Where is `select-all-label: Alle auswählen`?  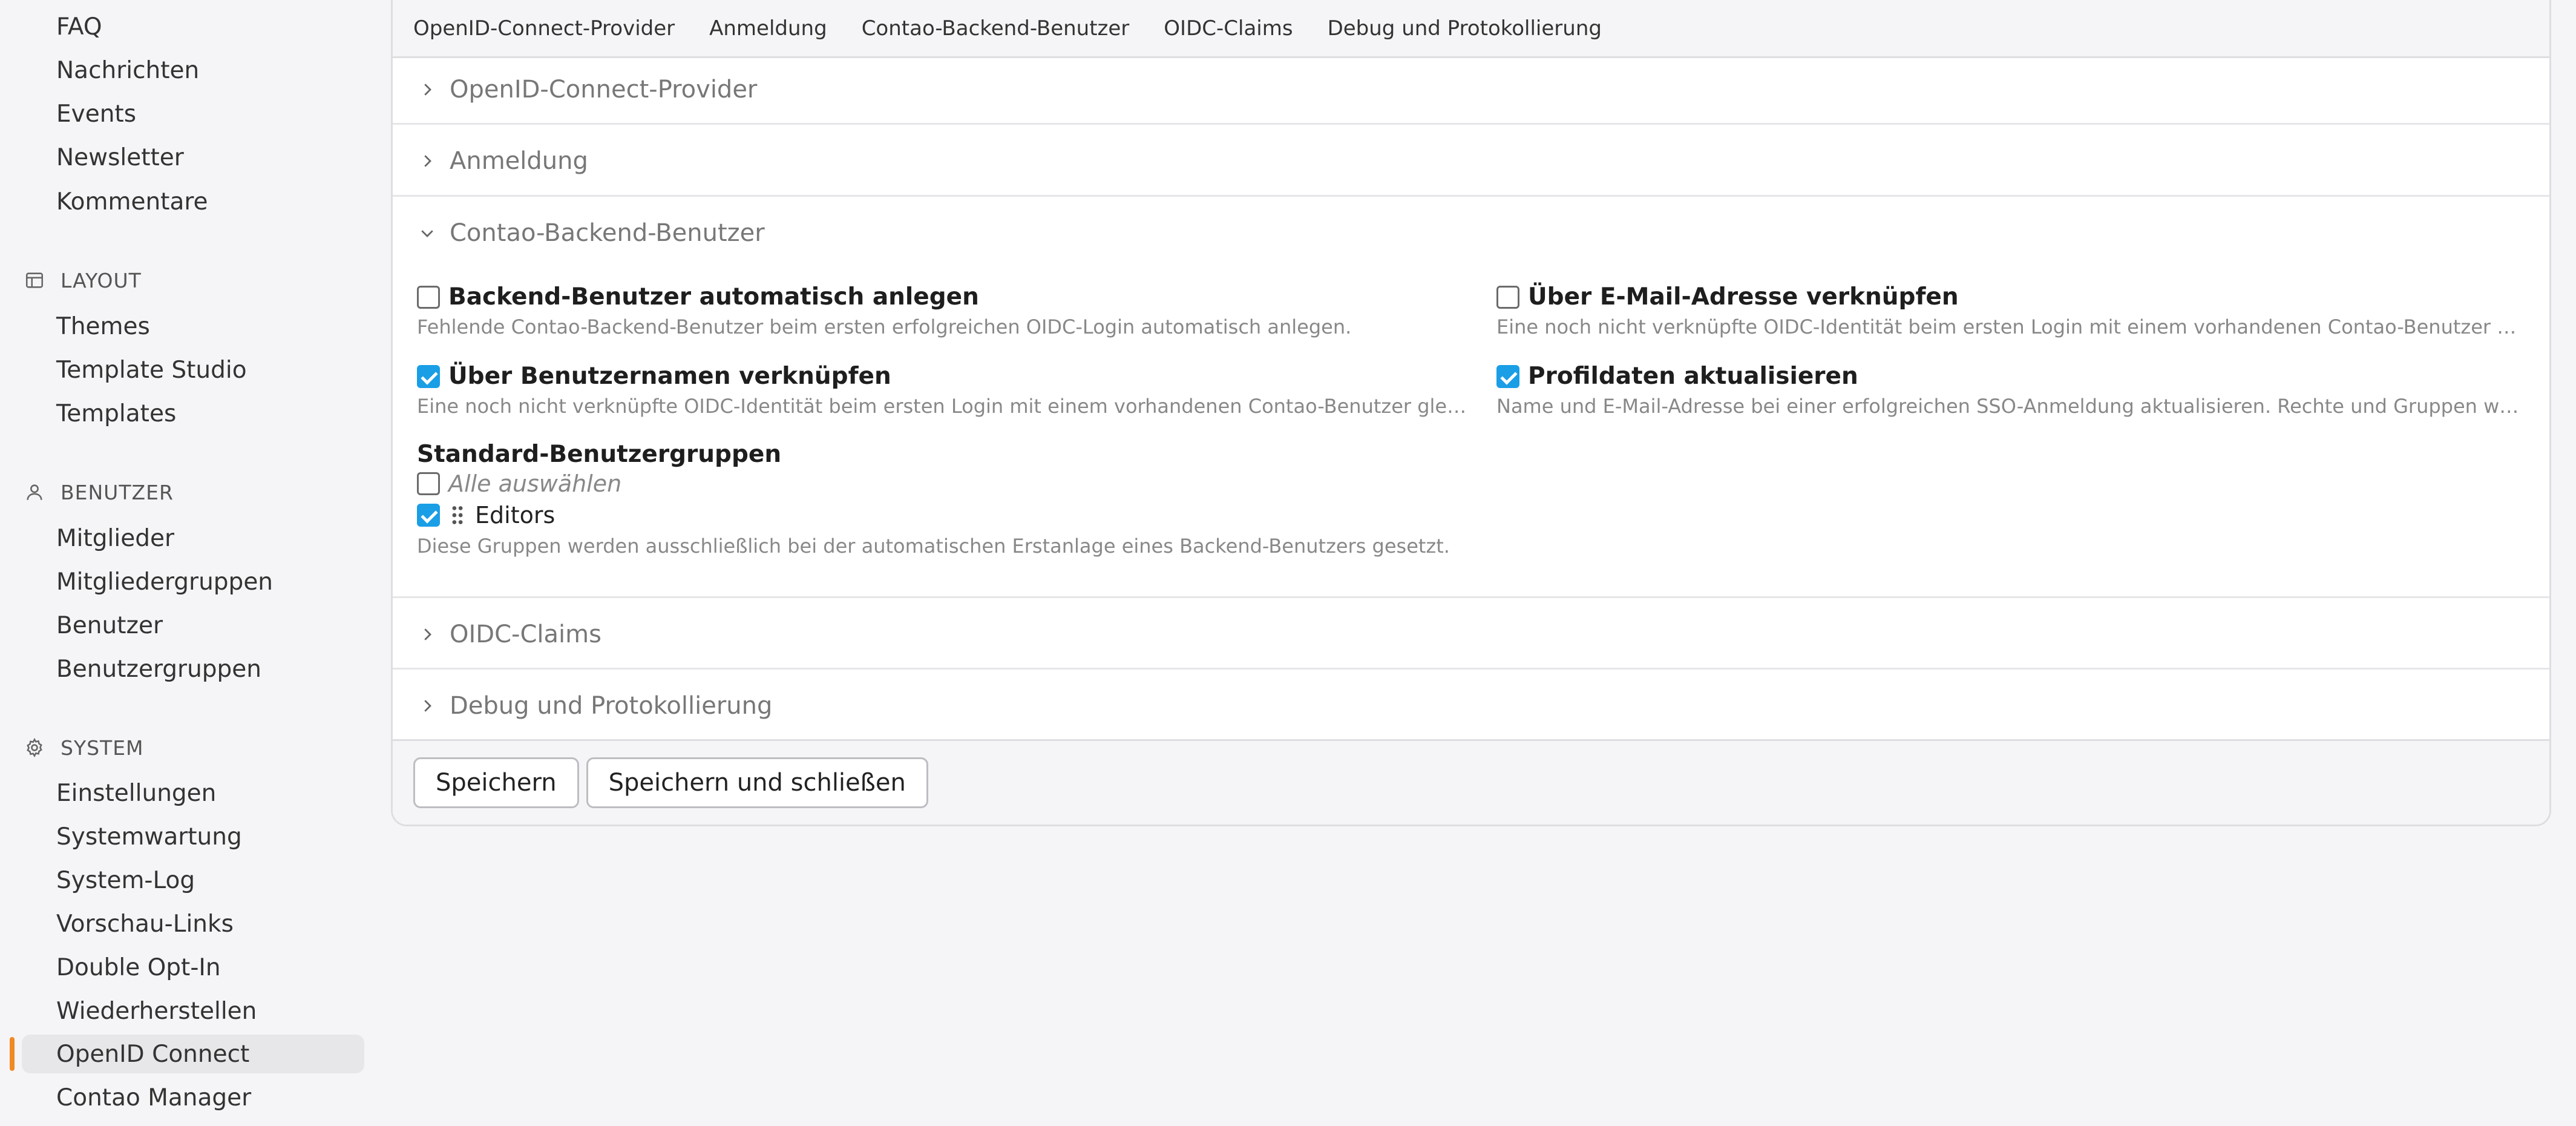
select-all-label: Alle auswählen is located at coordinates (535, 483).